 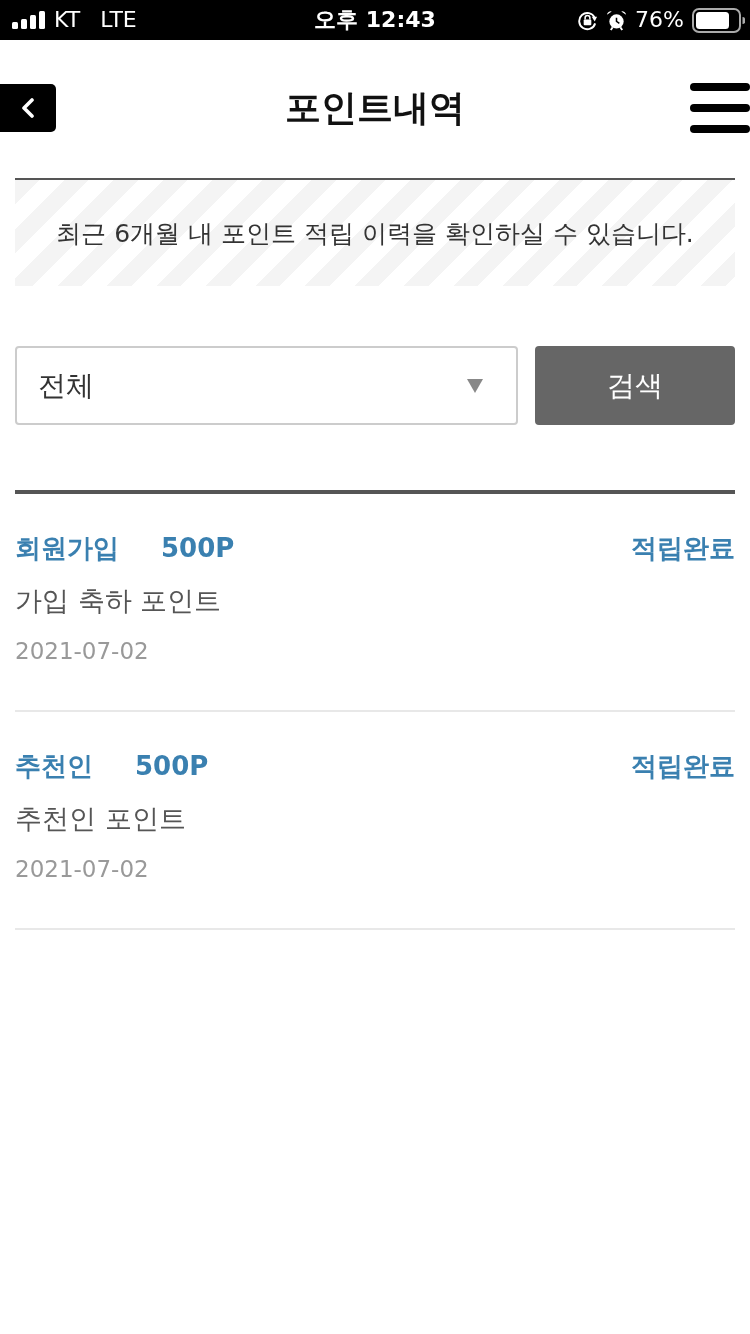 What do you see at coordinates (67, 20) in the screenshot?
I see `carrier-name: KT` at bounding box center [67, 20].